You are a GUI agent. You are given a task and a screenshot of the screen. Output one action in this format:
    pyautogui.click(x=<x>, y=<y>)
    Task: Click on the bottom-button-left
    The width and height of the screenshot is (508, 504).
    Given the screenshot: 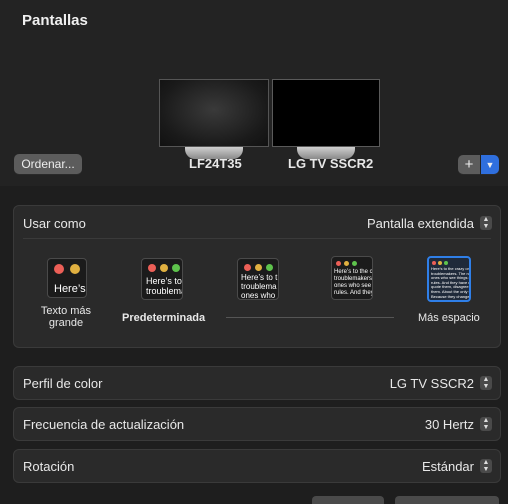 What is the action you would take?
    pyautogui.click(x=348, y=500)
    